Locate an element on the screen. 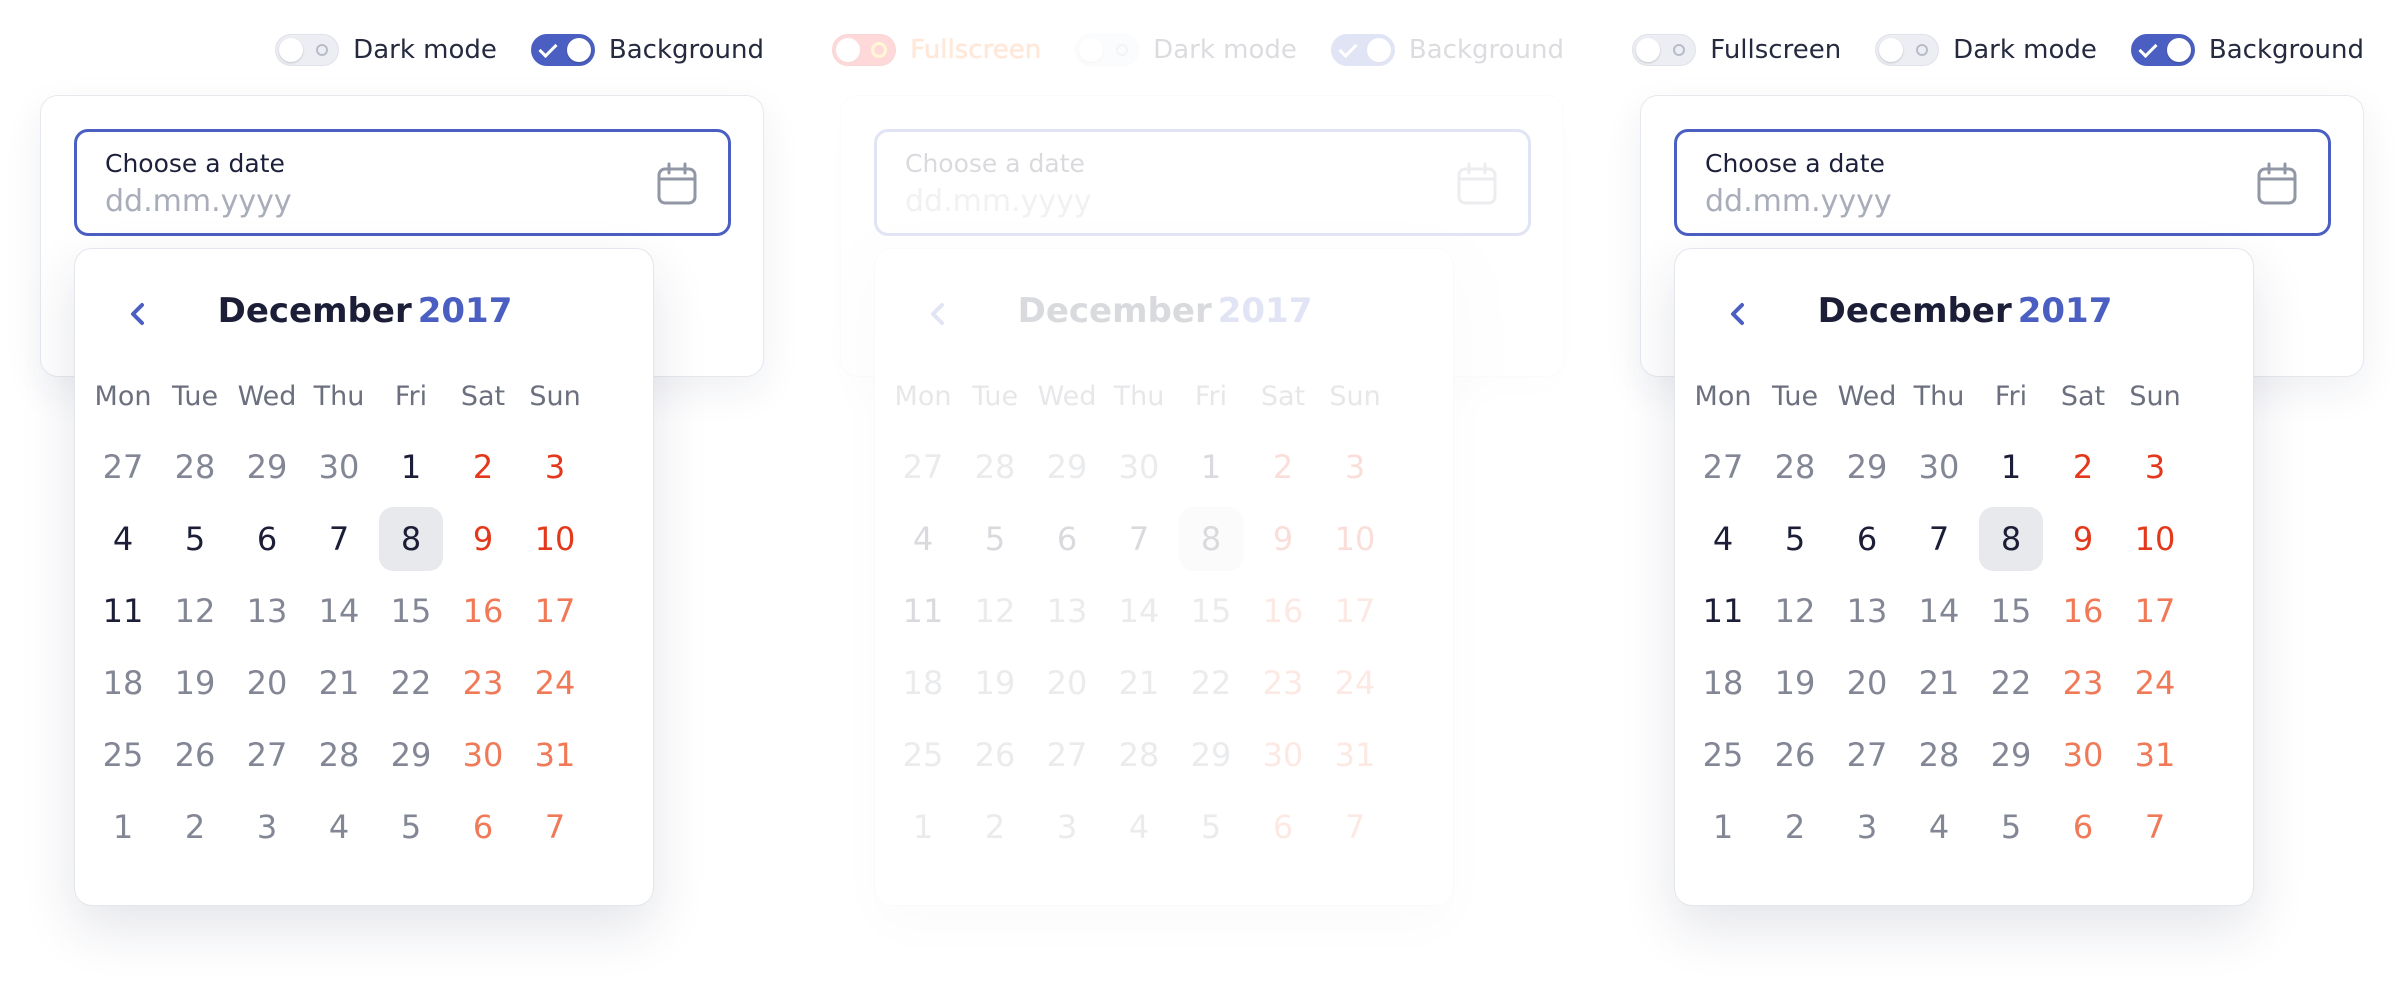 The image size is (2400, 1000). date-field: Choose a date is located at coordinates (1202, 182).